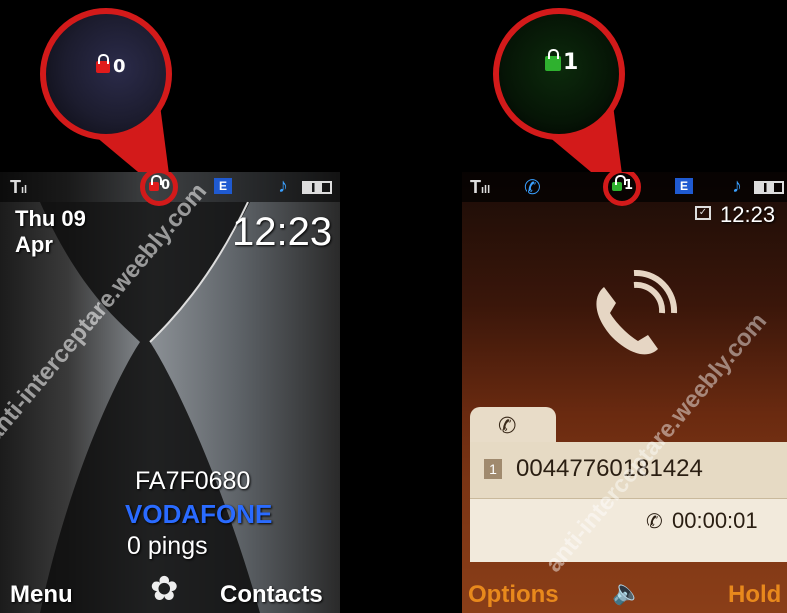 The width and height of the screenshot is (787, 613). What do you see at coordinates (119, 66) in the screenshot?
I see `left-zoom-lock-number: 0` at bounding box center [119, 66].